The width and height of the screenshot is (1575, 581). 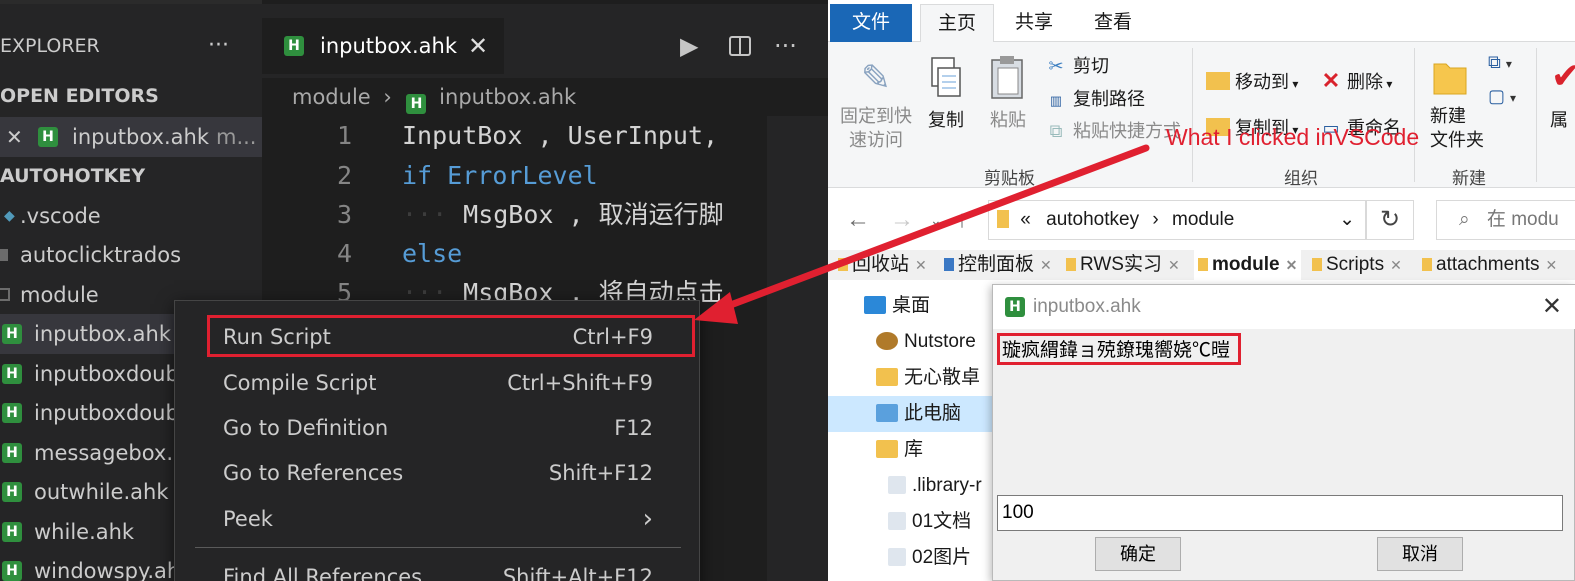 I want to click on tab-bar: H inputbox.ahk ✕ ▶ ···, so click(x=545, y=41).